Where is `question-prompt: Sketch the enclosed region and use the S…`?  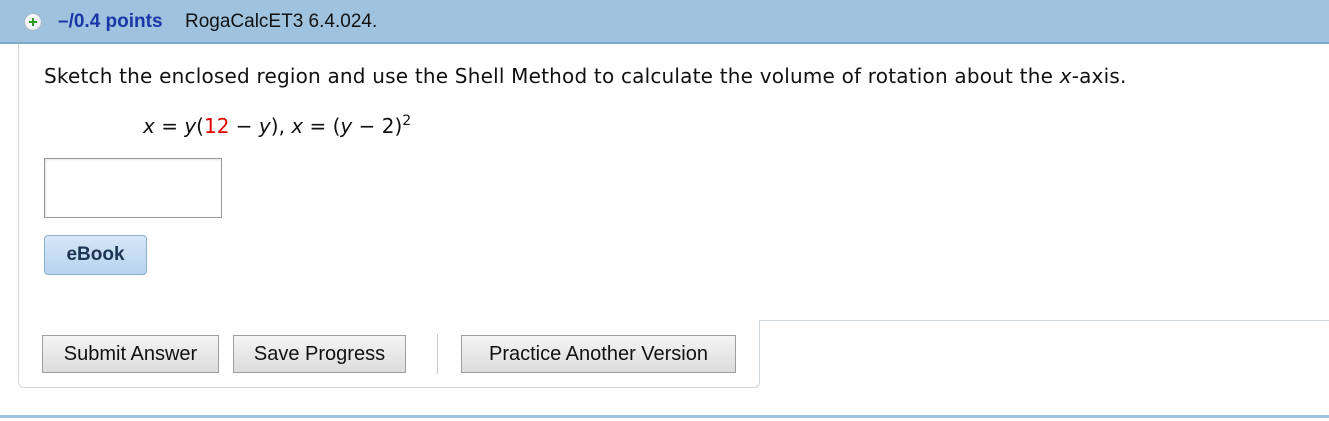
question-prompt: Sketch the enclosed region and use the S… is located at coordinates (585, 76).